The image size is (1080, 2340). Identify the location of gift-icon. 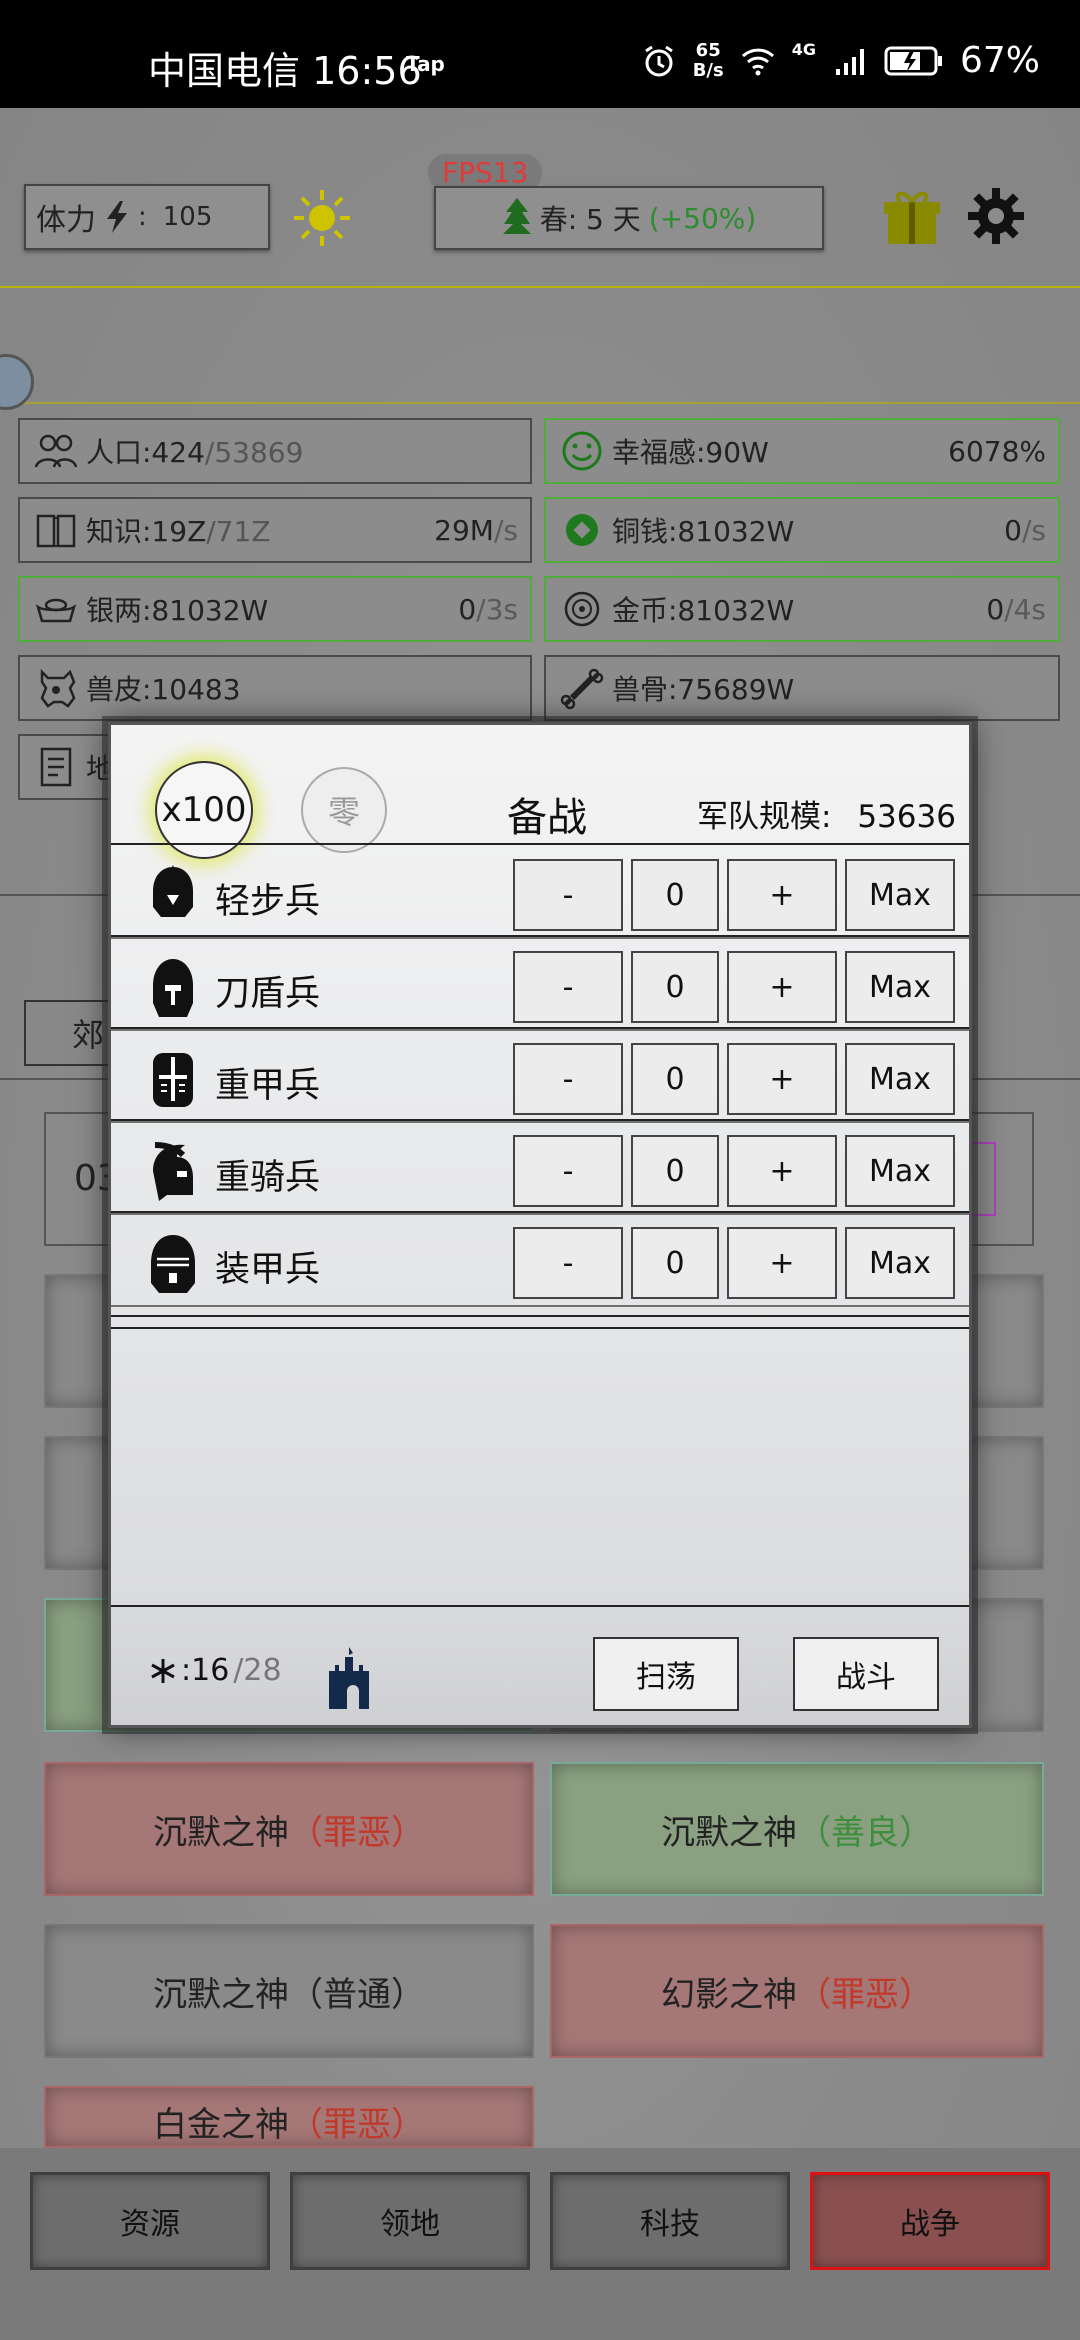
(912, 216).